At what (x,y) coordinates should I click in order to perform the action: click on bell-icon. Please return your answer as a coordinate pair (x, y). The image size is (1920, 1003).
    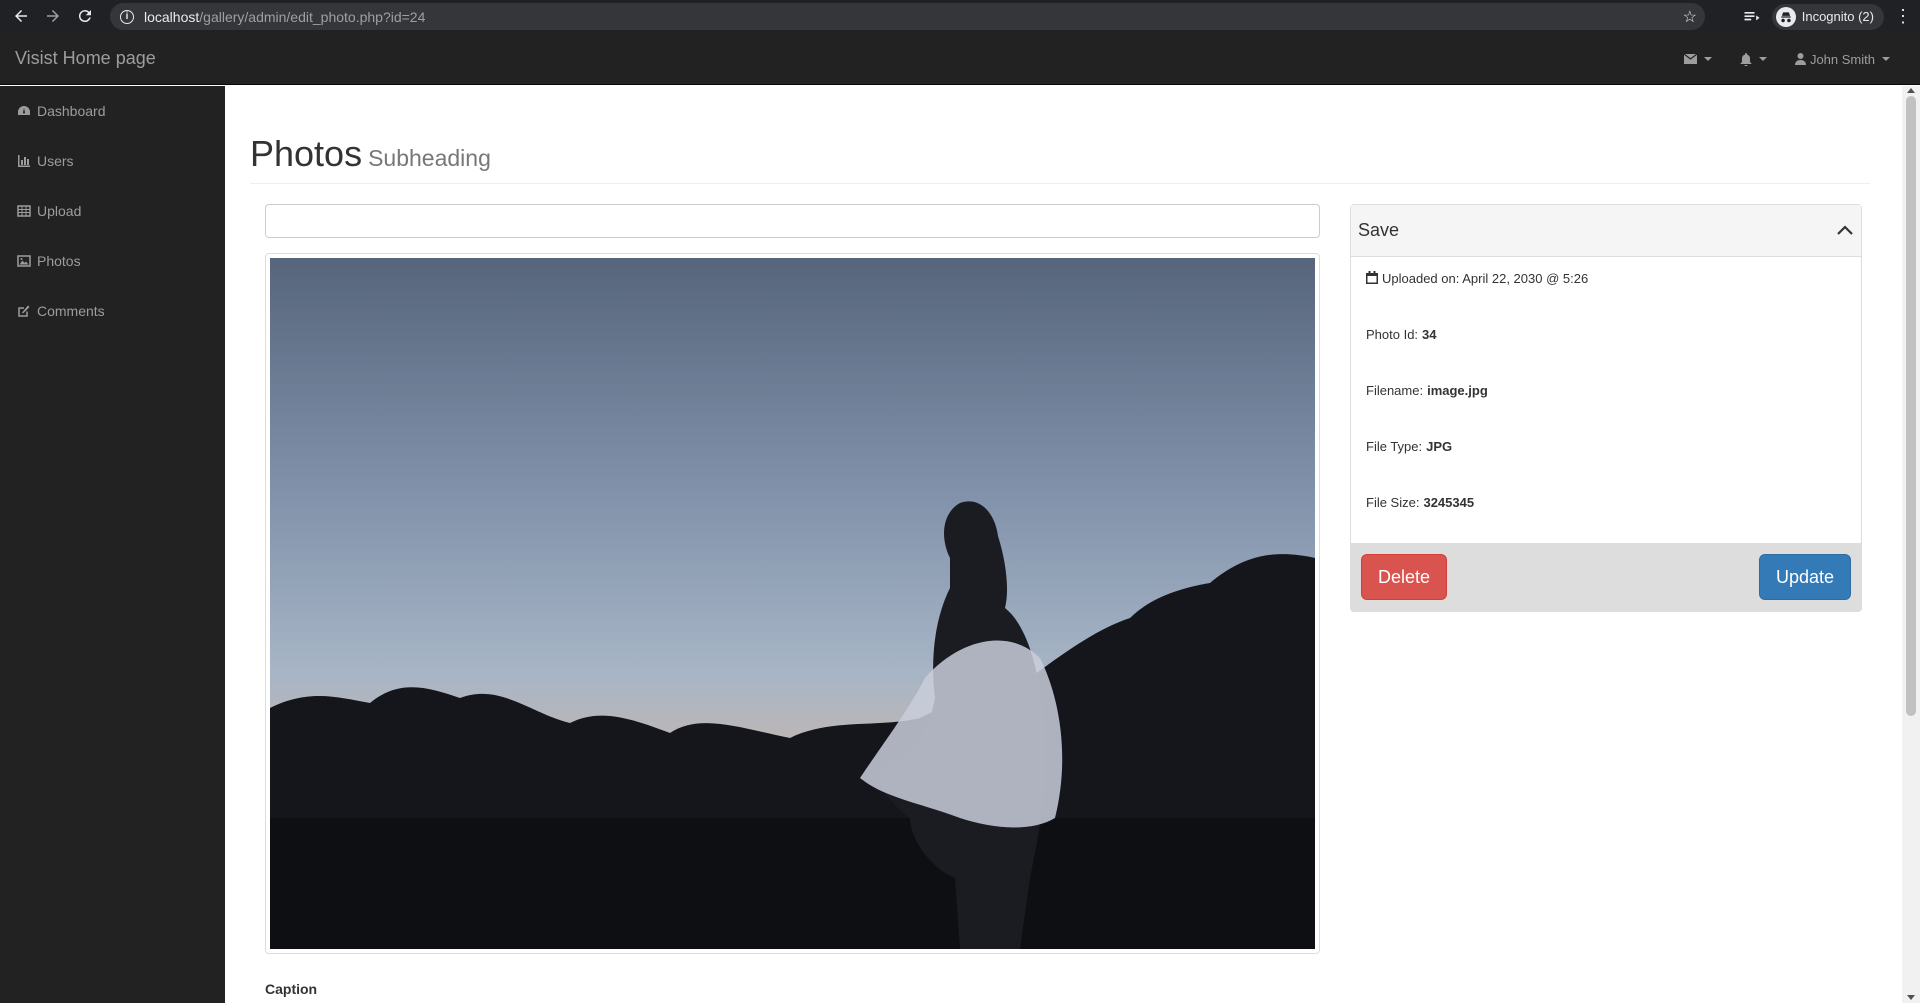
    Looking at the image, I should click on (1746, 59).